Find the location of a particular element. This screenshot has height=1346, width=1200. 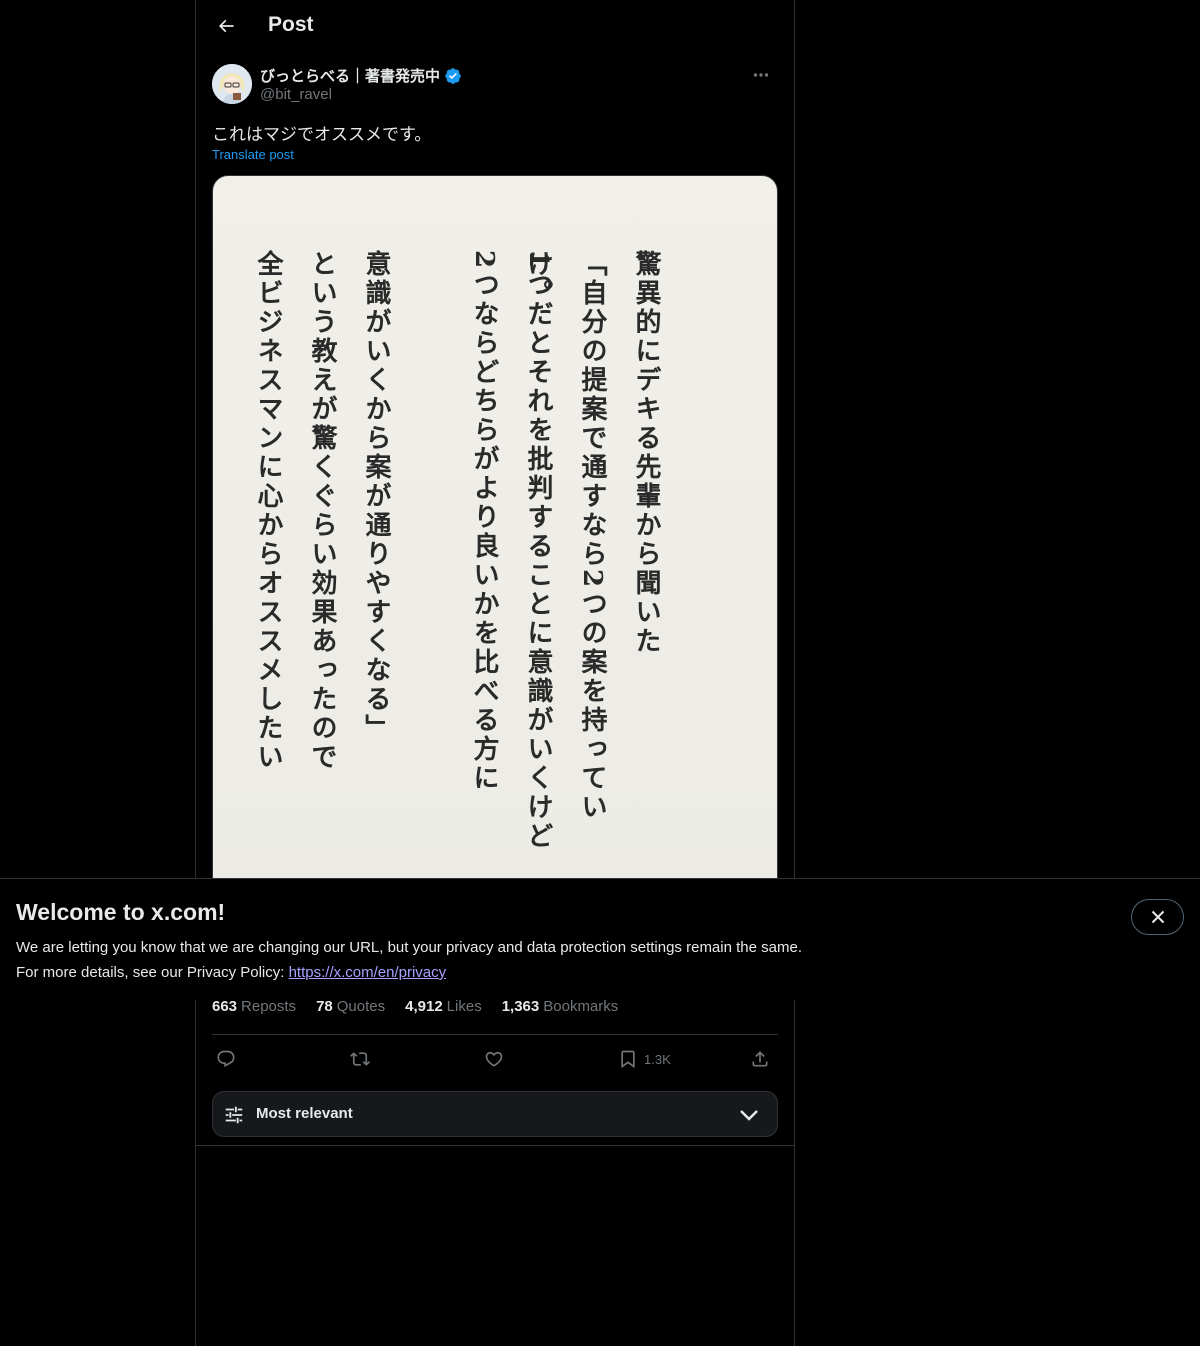

avatar is located at coordinates (232, 84).